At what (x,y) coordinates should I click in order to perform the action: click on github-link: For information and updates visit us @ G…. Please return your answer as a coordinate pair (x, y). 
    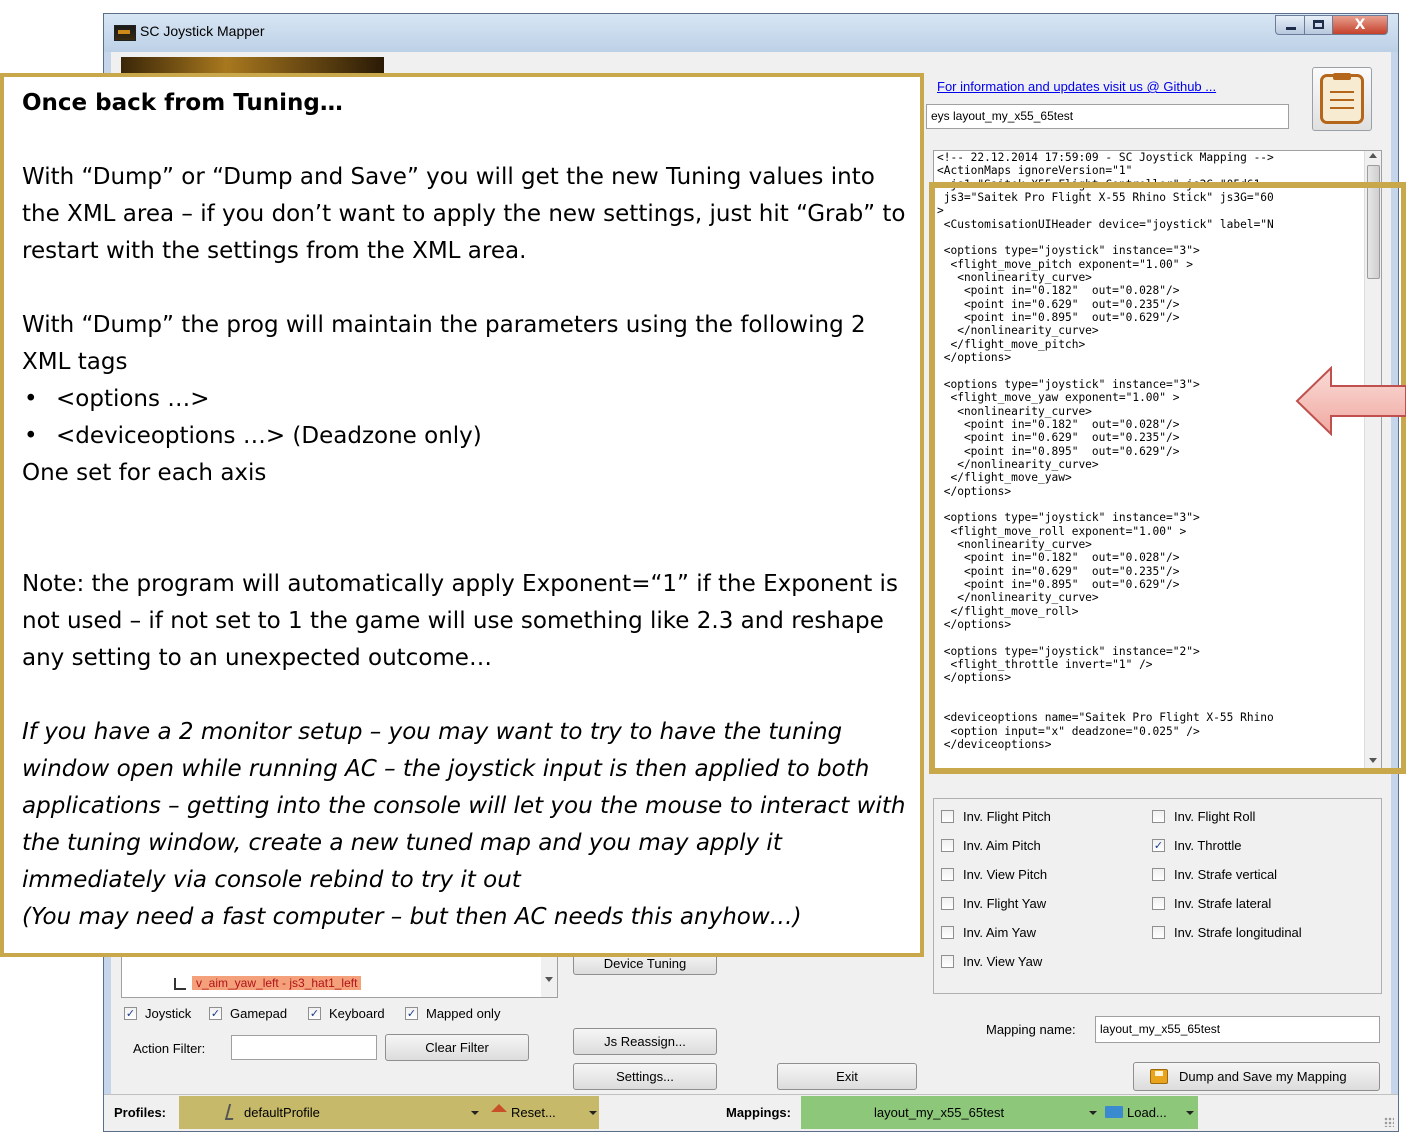
    Looking at the image, I should click on (1076, 86).